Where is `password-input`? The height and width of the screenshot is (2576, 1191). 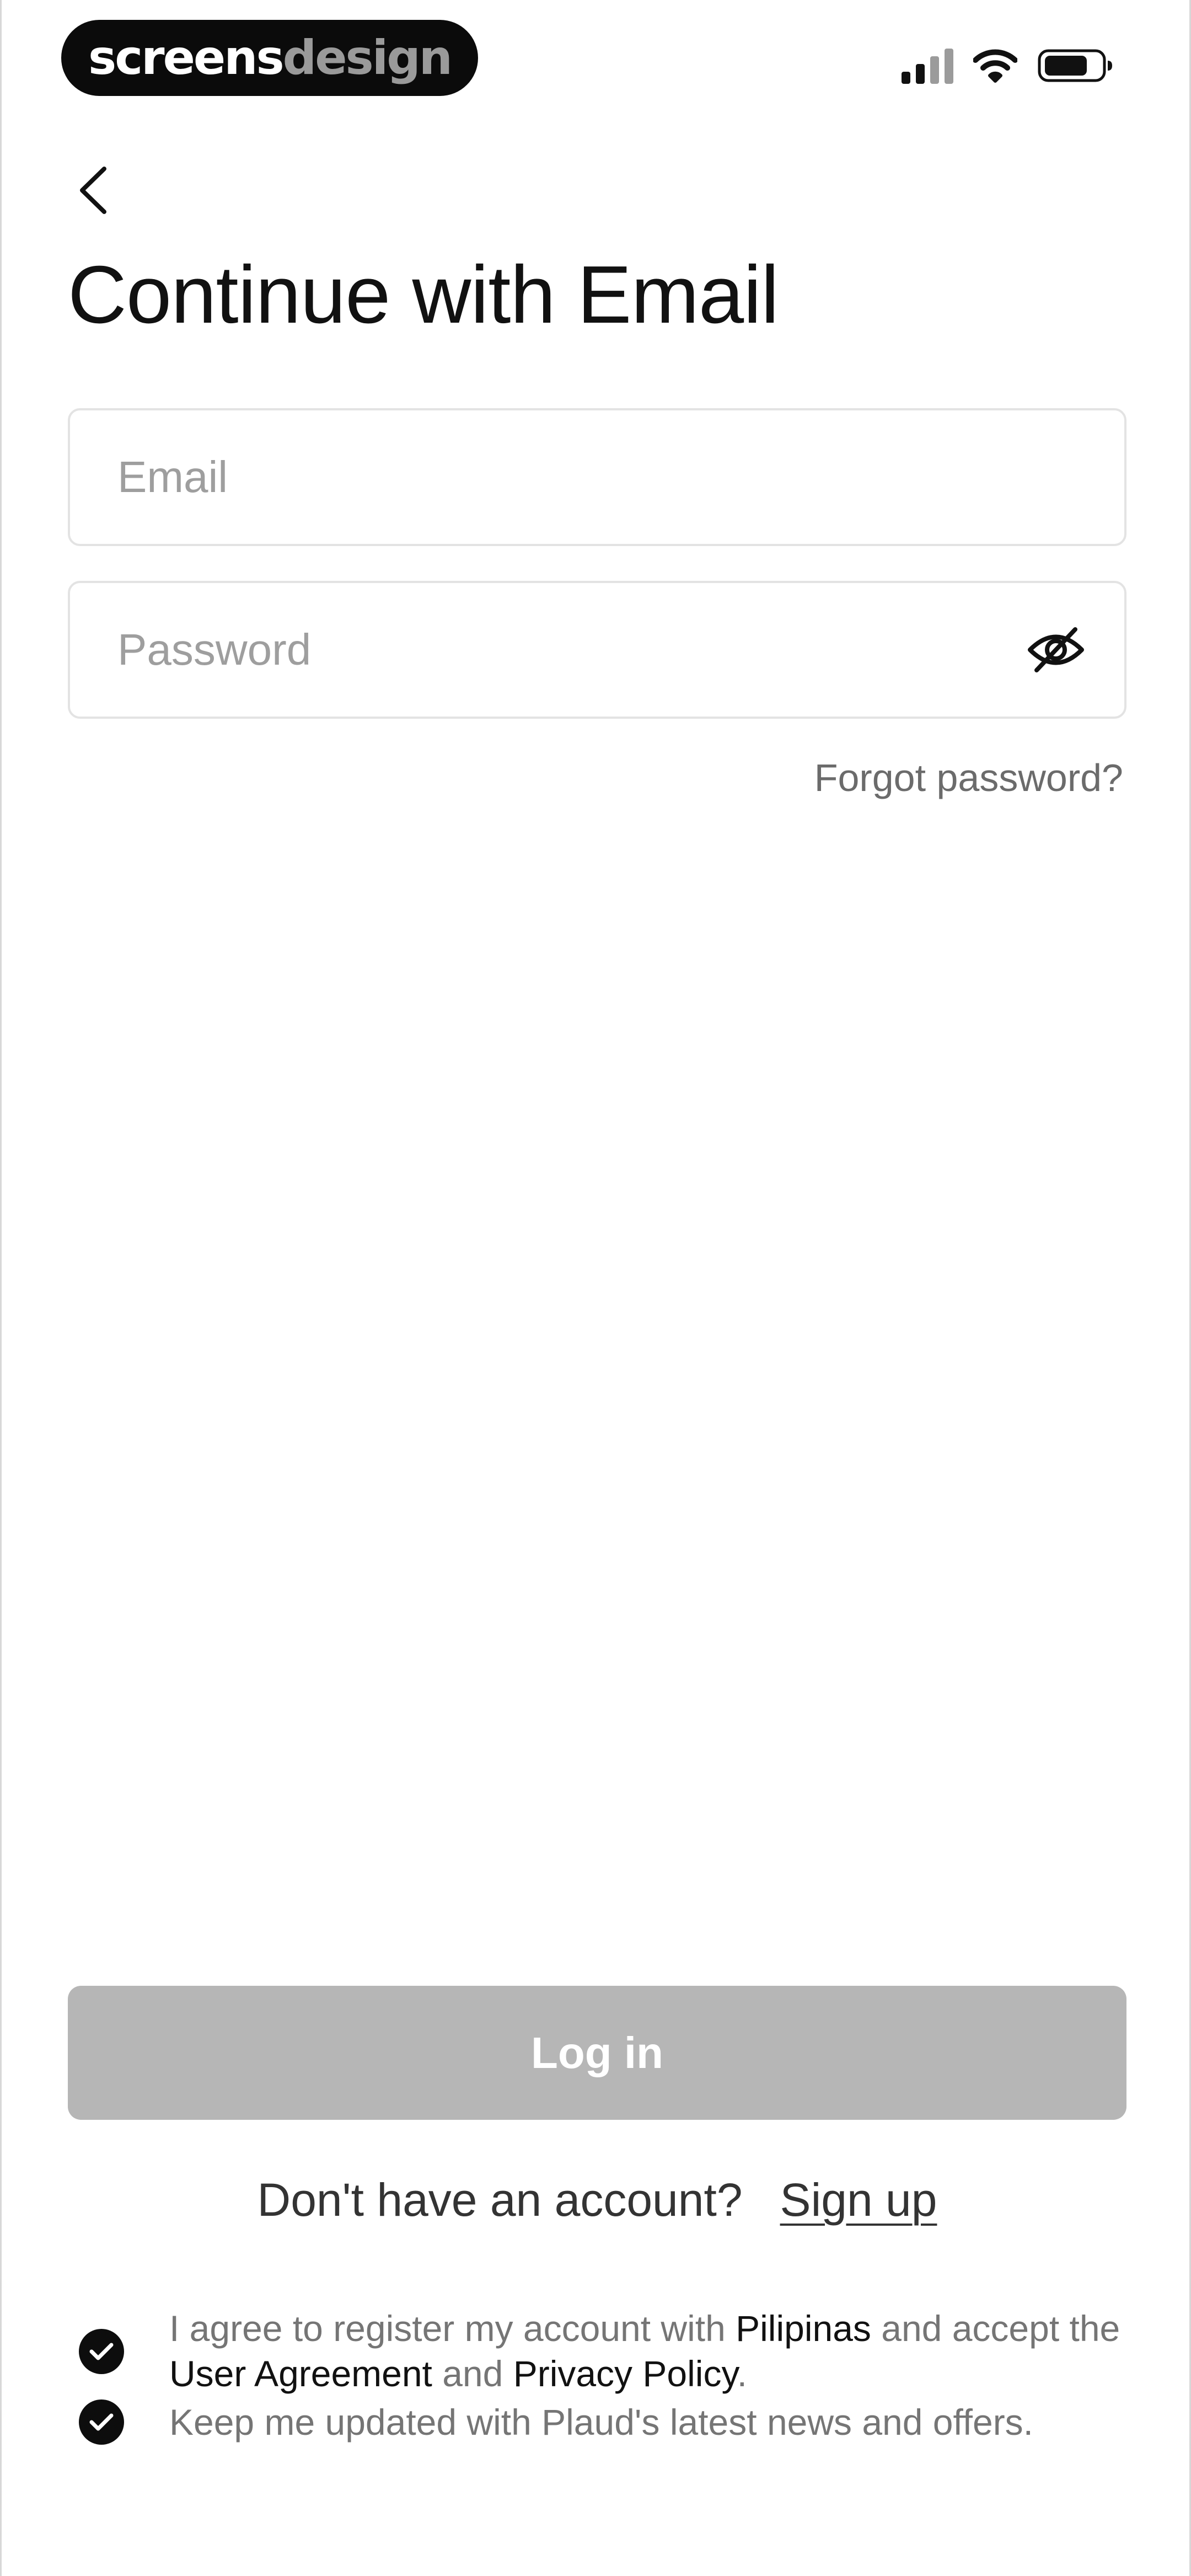 password-input is located at coordinates (569, 649).